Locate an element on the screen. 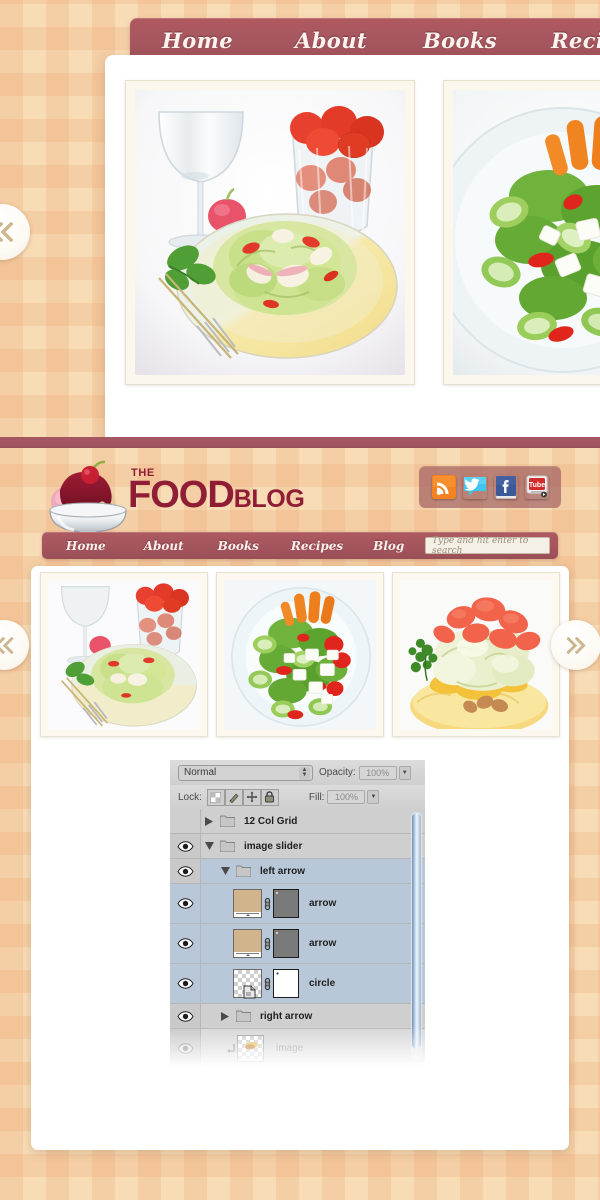 This screenshot has width=600, height=1200. top-slider-image-2-photo is located at coordinates (526, 232).